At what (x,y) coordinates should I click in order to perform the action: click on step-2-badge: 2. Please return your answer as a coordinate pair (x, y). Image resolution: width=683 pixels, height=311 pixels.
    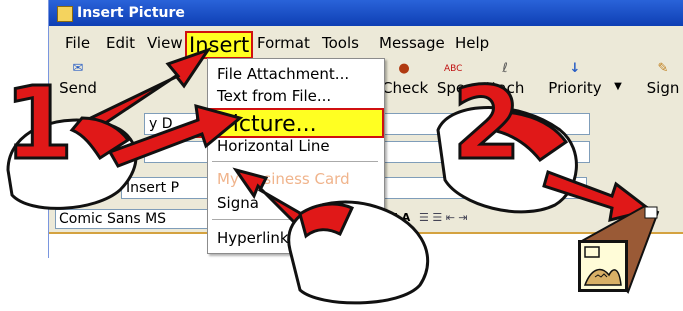
    Looking at the image, I should click on (487, 124).